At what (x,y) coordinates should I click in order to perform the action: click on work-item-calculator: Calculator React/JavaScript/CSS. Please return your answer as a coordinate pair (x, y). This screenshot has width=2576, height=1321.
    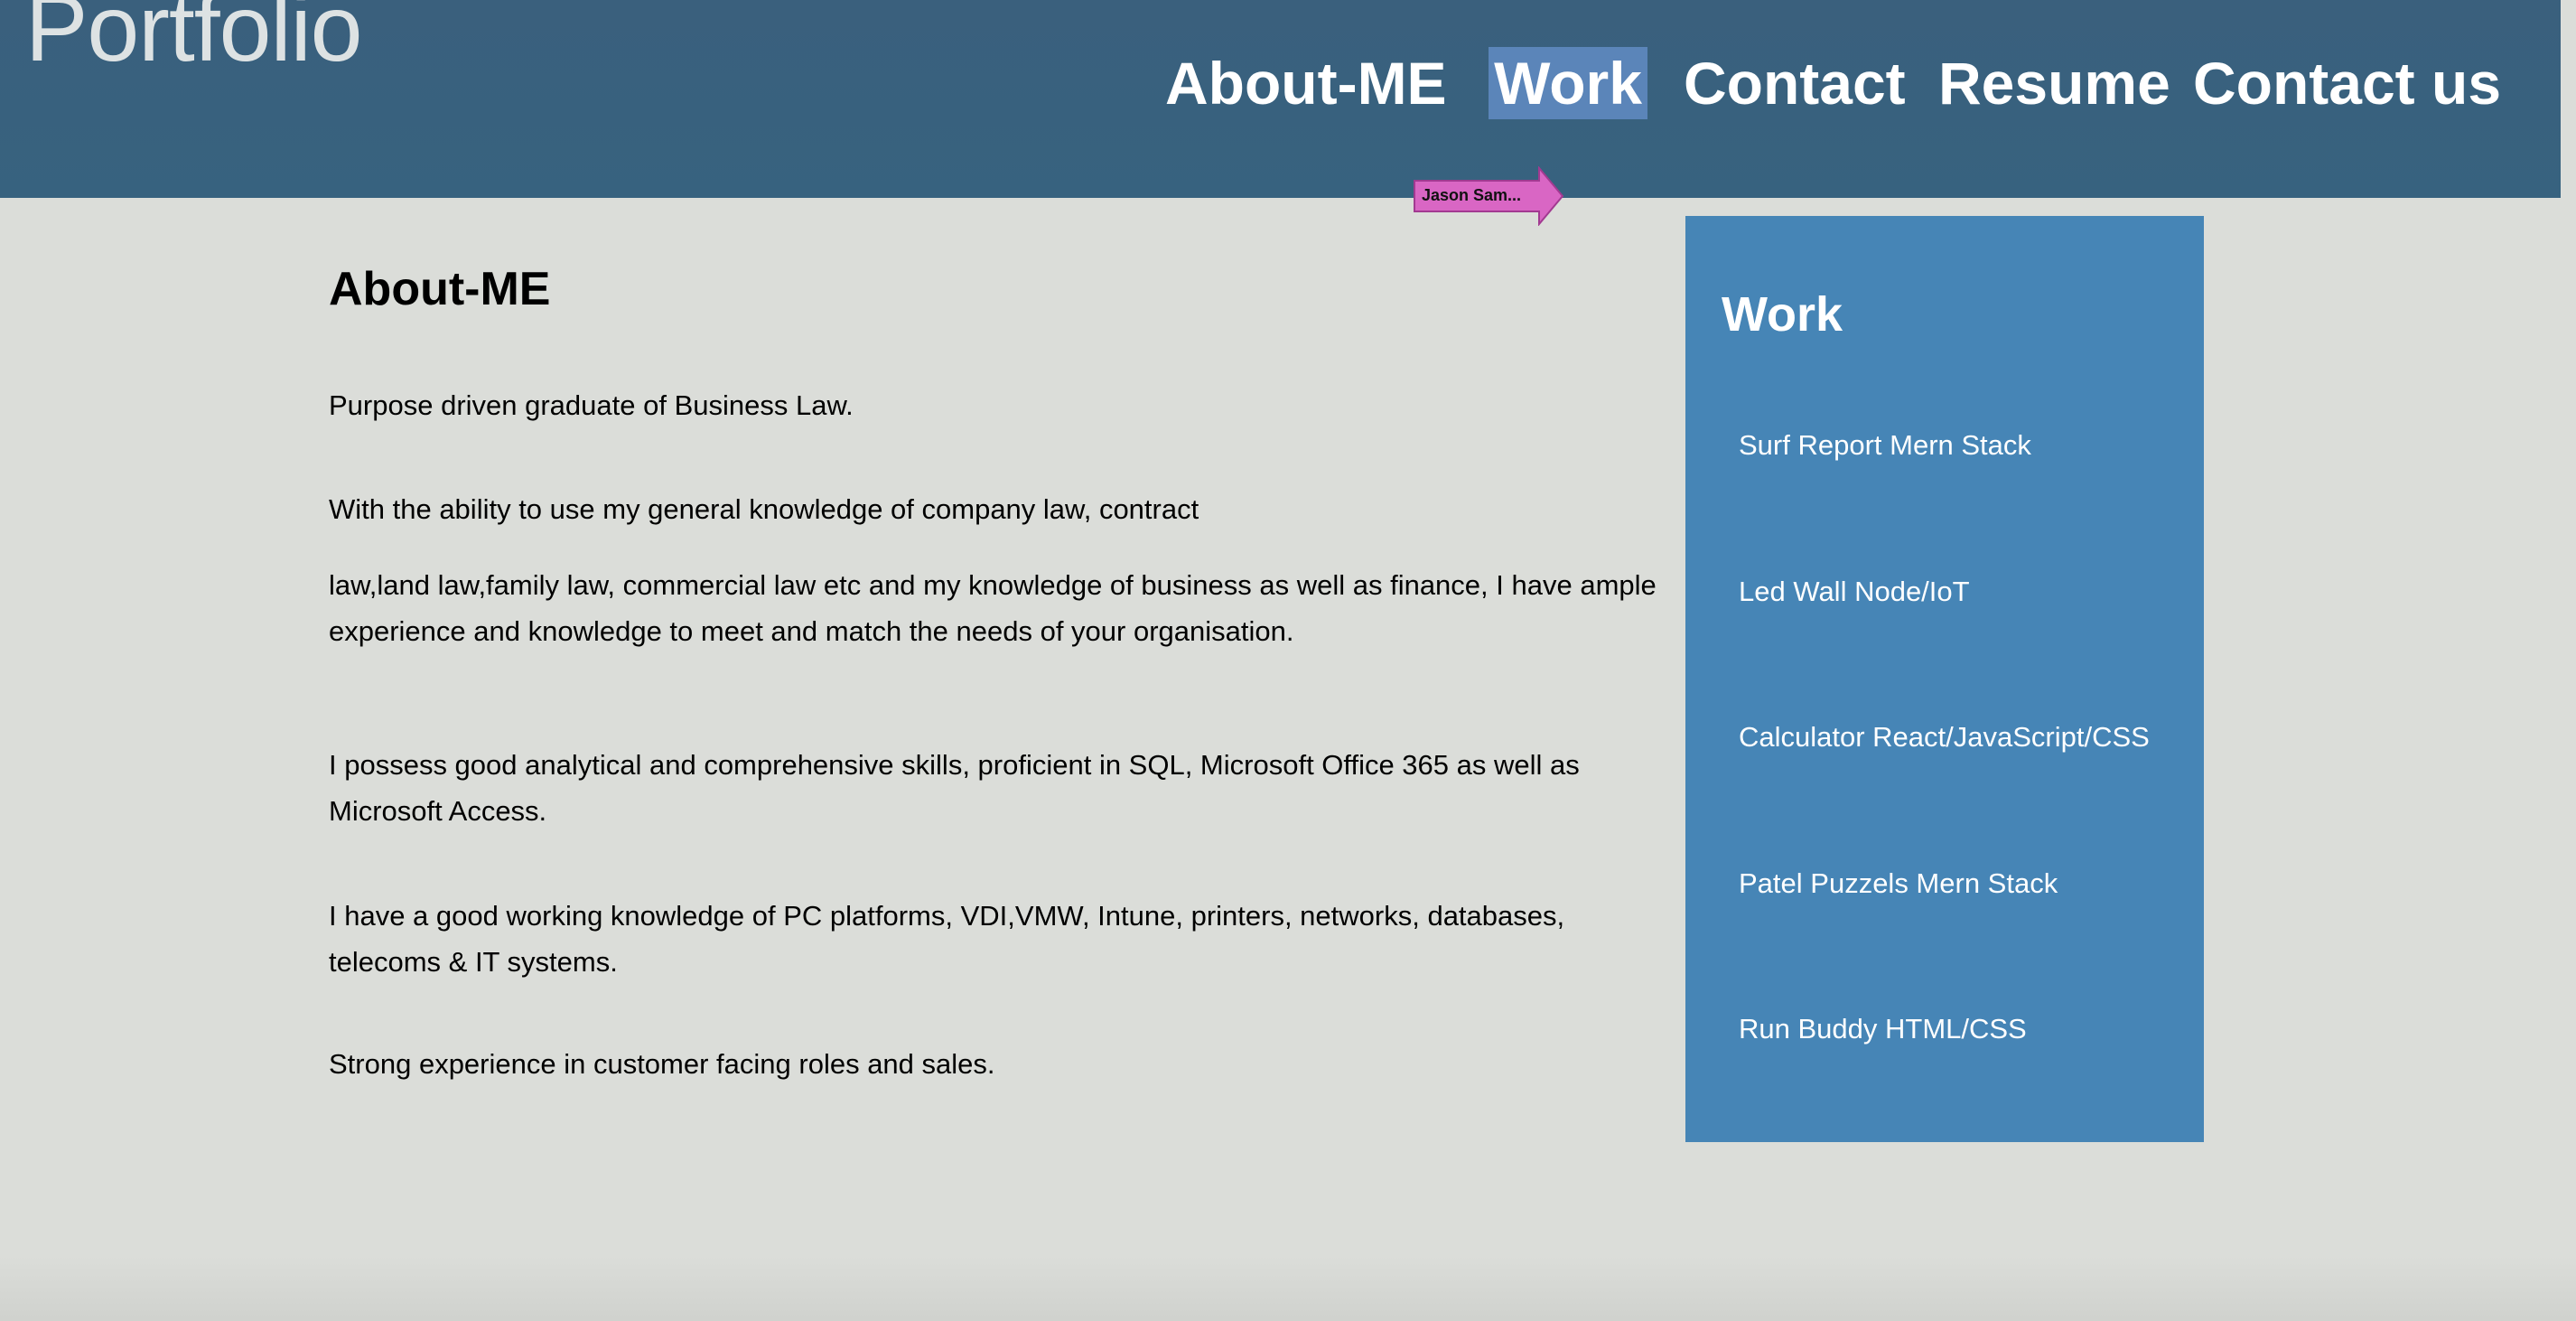
    Looking at the image, I should click on (1944, 737).